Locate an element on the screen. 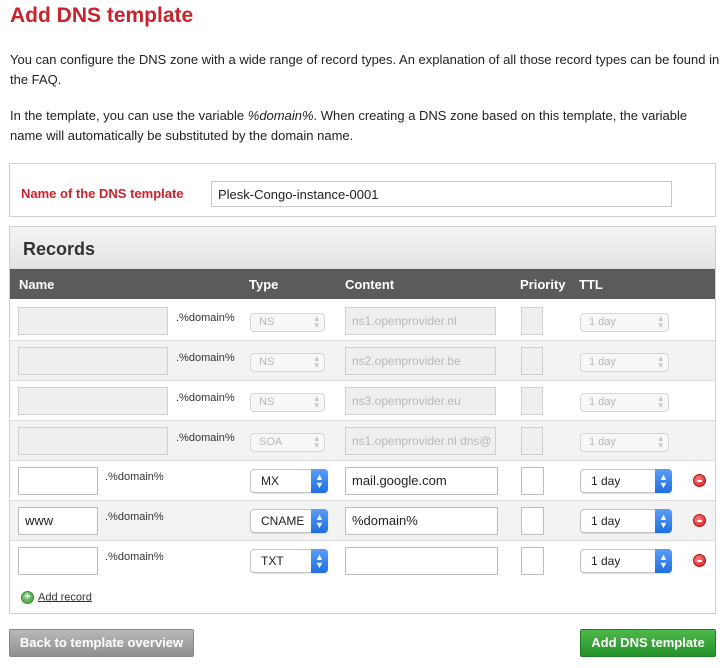 The width and height of the screenshot is (727, 668). record-content-input: ns2.openprovider.be is located at coordinates (420, 361).